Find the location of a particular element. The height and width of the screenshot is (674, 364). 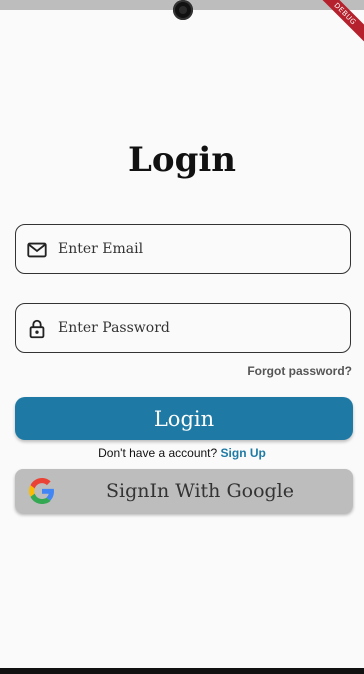

google-icon is located at coordinates (41, 491).